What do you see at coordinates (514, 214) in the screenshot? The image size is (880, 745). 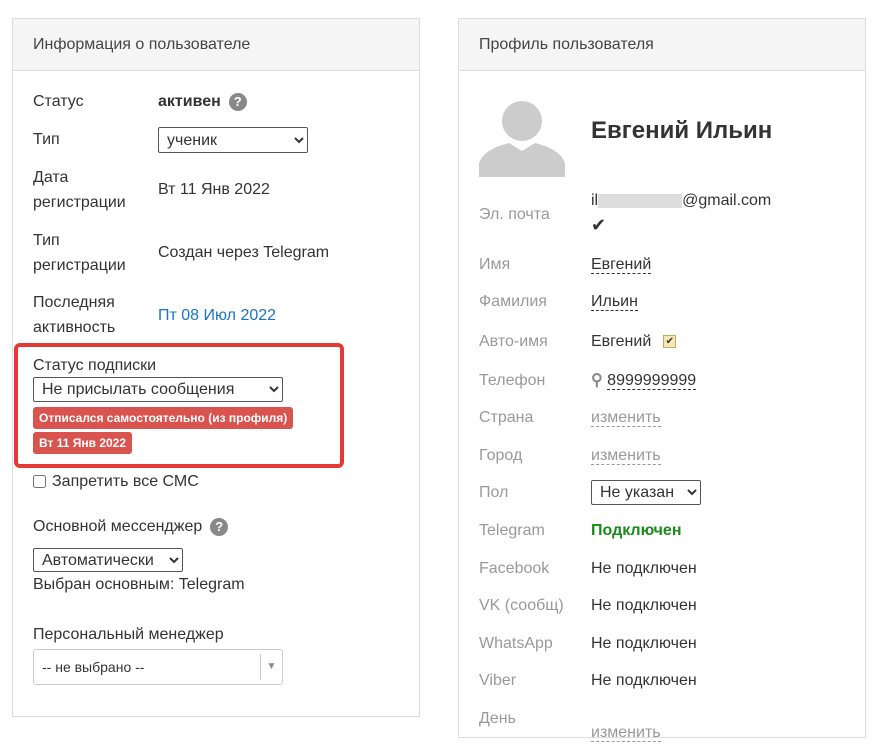 I see `email-label: Эл. почта` at bounding box center [514, 214].